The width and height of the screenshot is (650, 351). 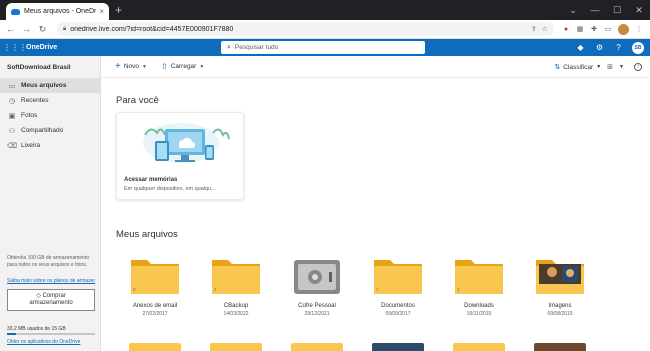 I want to click on reading-list-icon: ▭, so click(x=608, y=29).